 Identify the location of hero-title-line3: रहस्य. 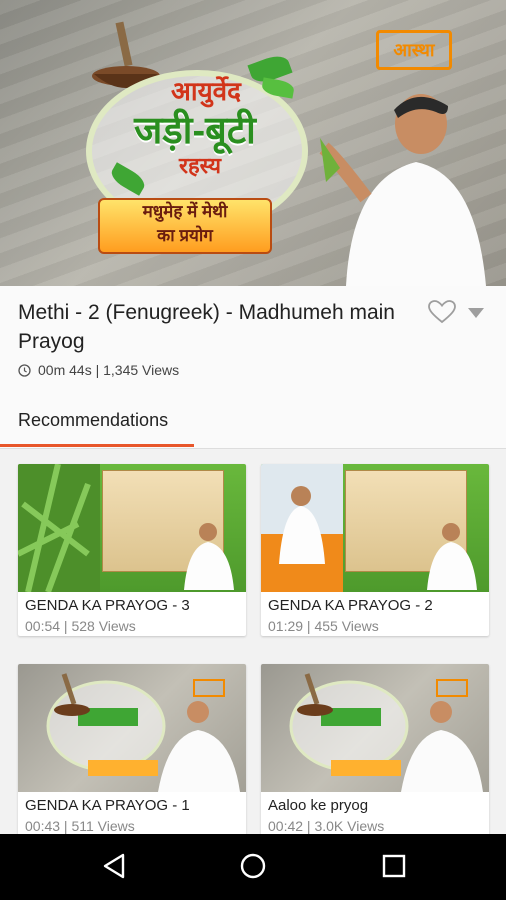
(200, 165).